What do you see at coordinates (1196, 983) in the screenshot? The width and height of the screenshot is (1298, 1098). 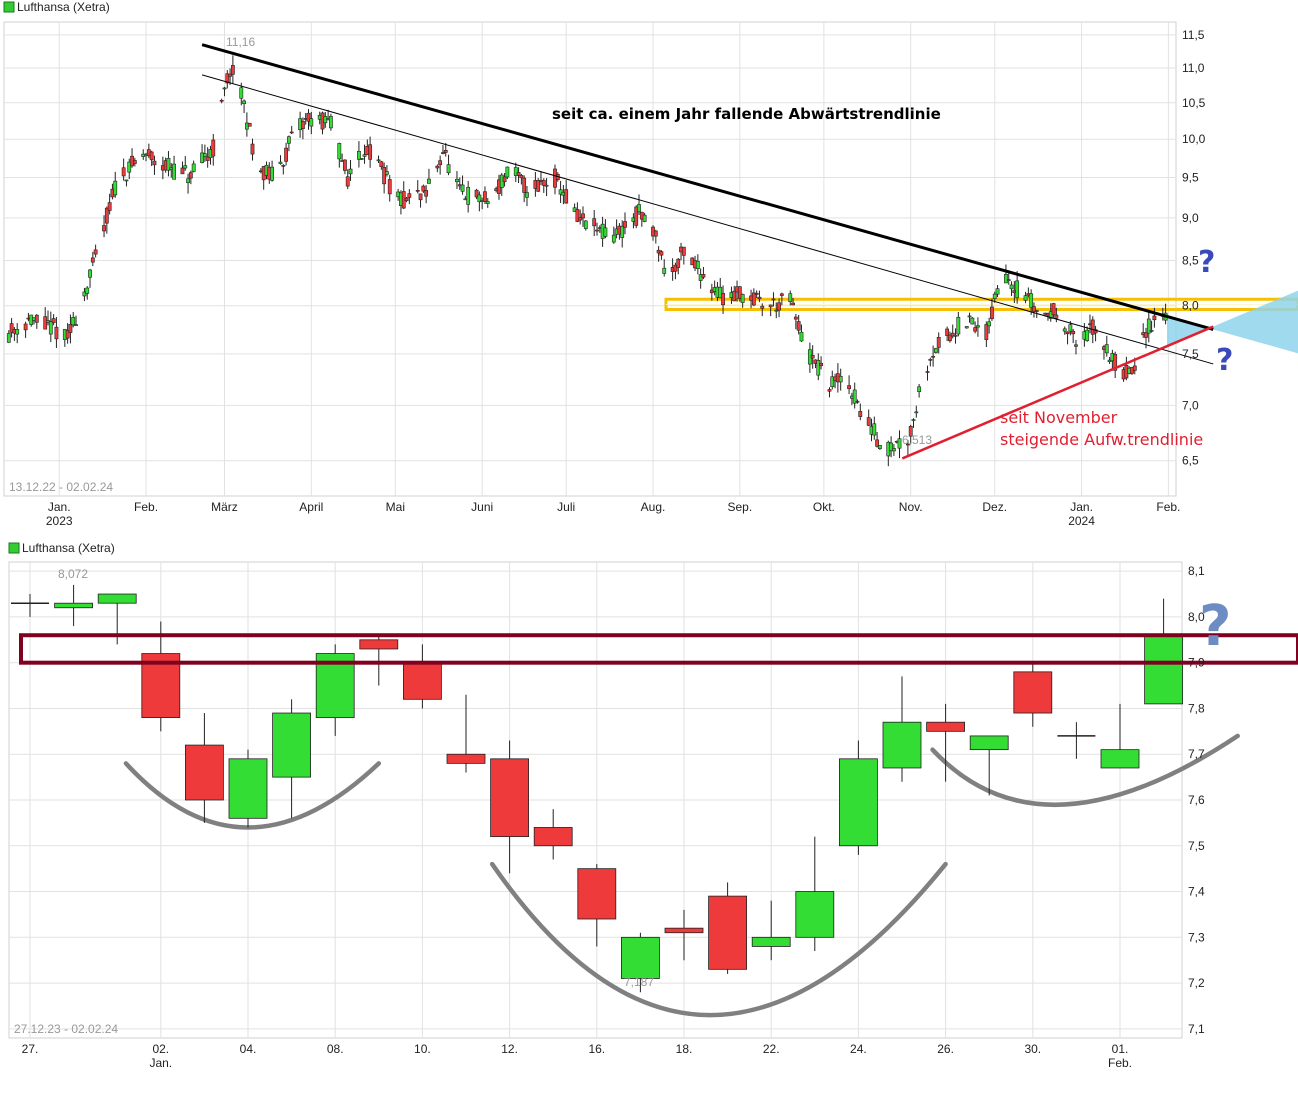 I see `bottom-y-tick-label: 7,2` at bounding box center [1196, 983].